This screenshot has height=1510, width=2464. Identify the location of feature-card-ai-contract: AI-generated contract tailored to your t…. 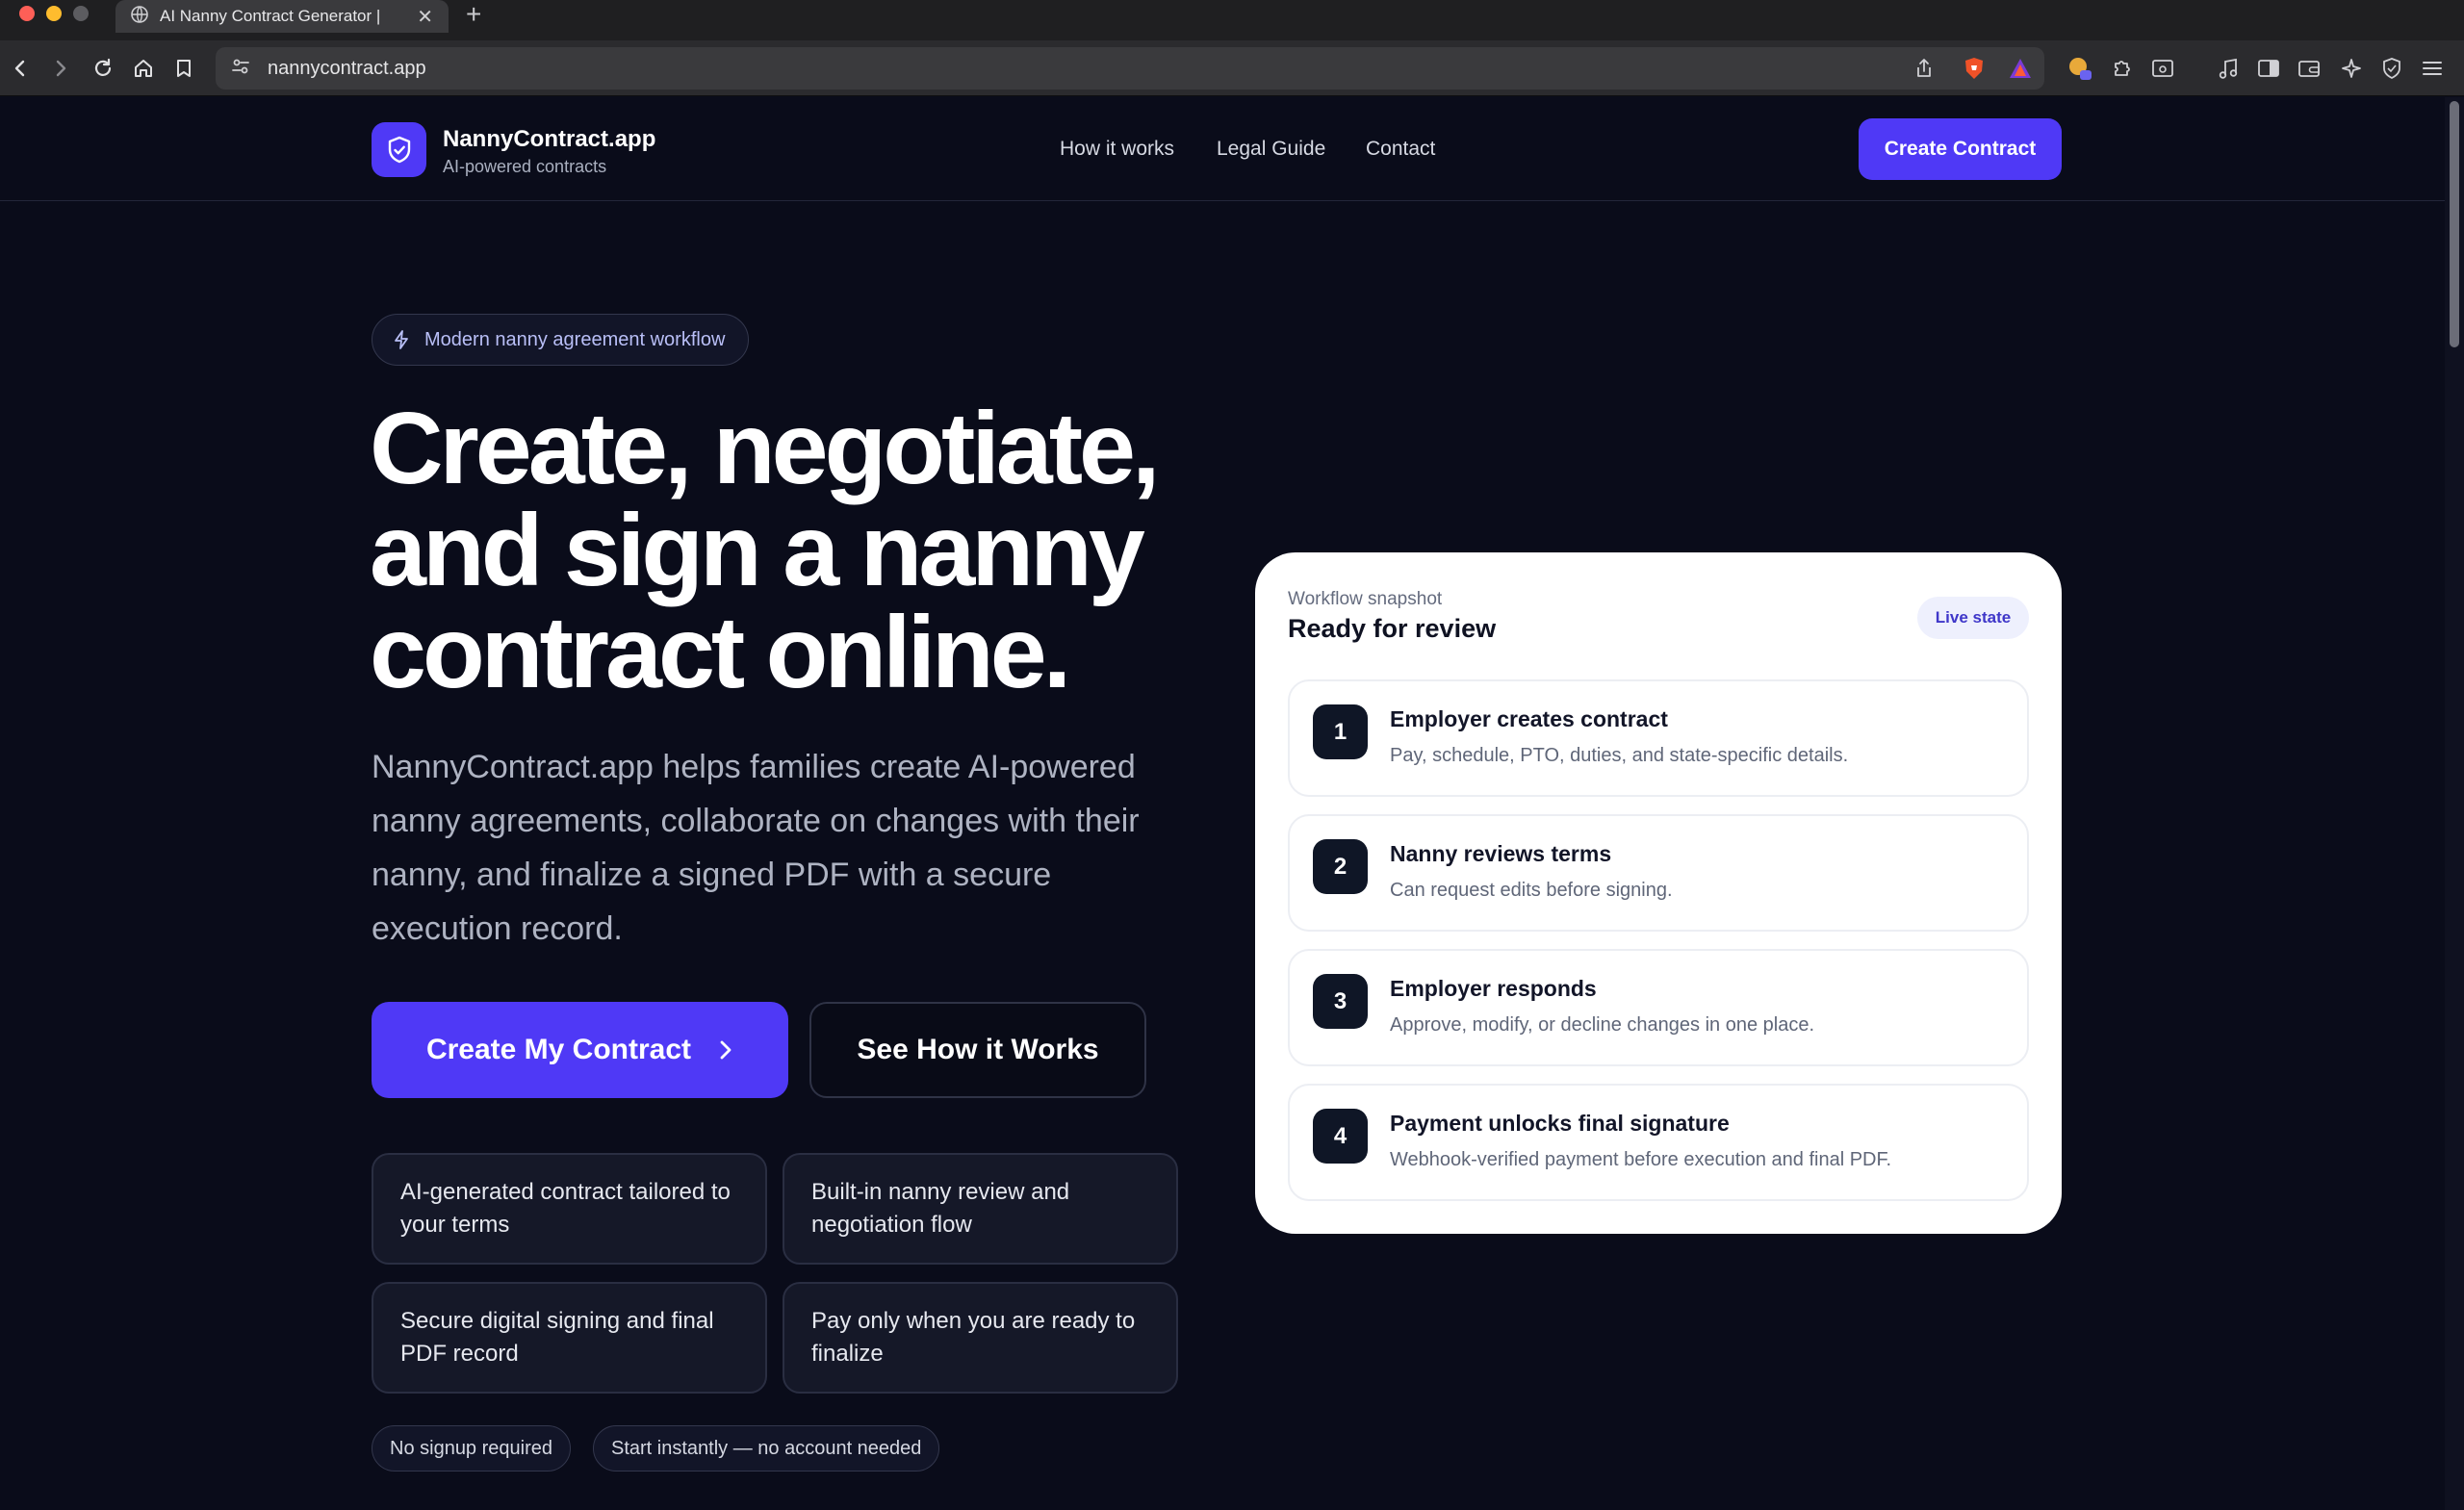
(569, 1209).